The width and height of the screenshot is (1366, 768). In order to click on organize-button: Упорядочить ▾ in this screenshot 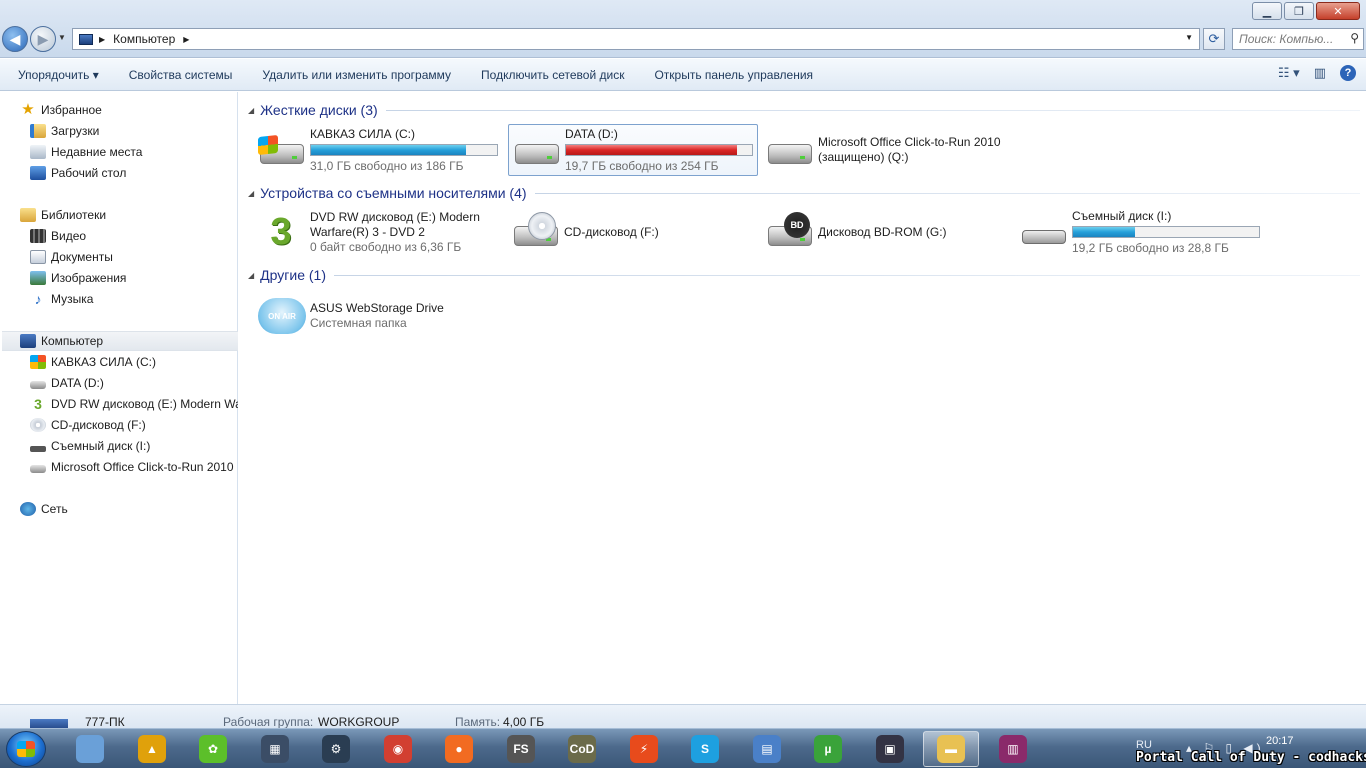, I will do `click(57, 75)`.